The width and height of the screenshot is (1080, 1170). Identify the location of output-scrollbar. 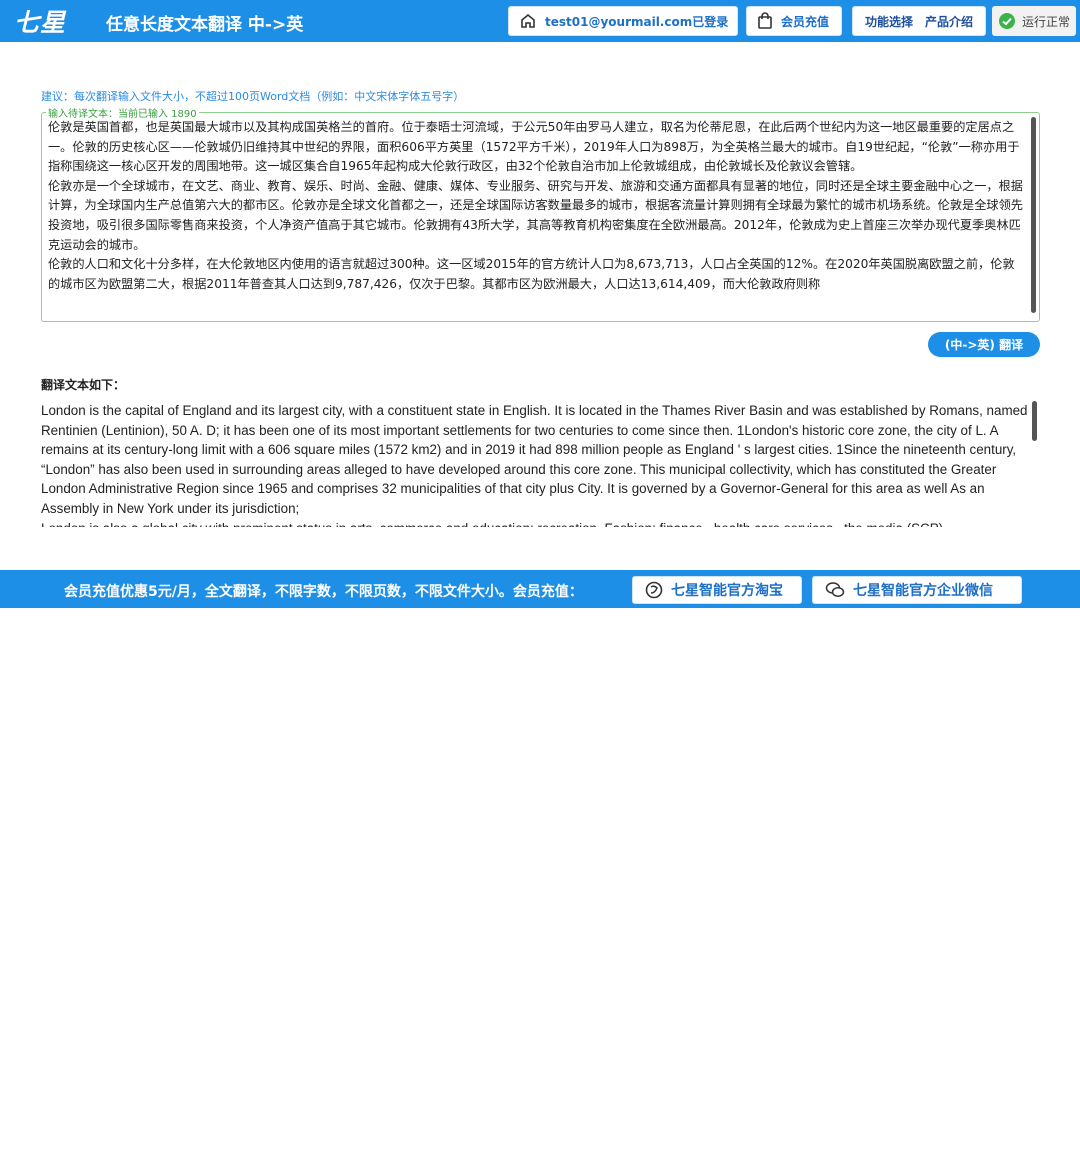
(1034, 421).